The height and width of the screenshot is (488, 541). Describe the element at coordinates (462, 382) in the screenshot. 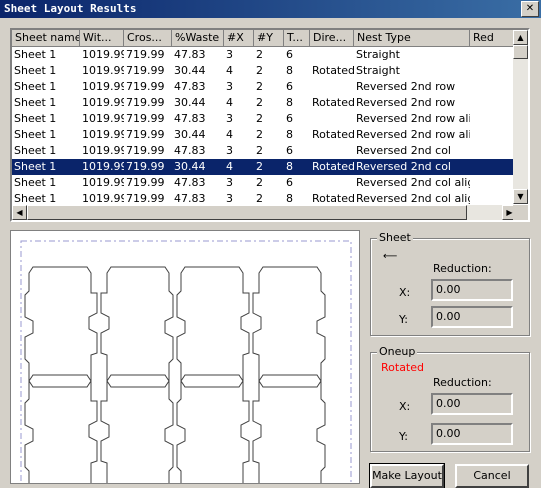

I see `oneup-reduction-label: Reduction:` at that location.